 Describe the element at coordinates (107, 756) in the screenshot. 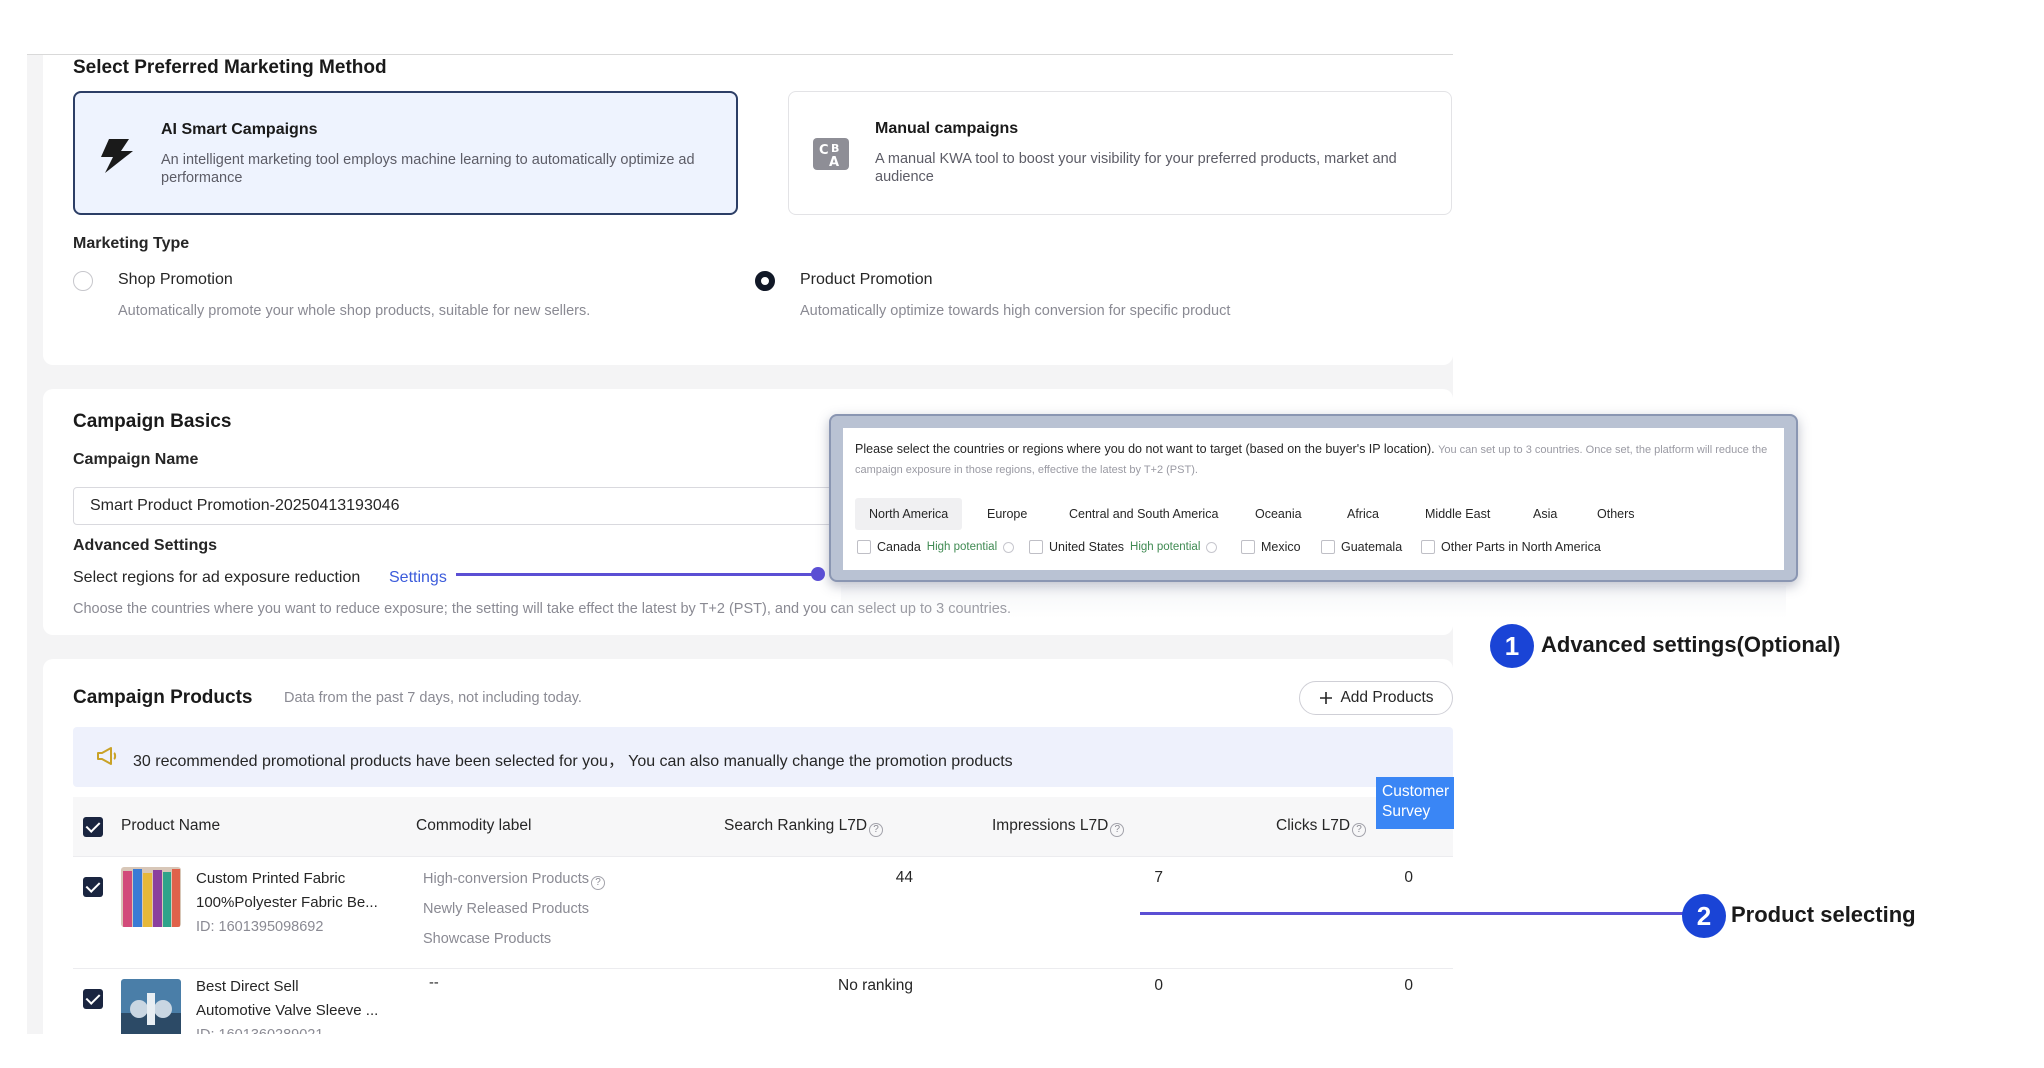

I see `megaphone-icon` at that location.